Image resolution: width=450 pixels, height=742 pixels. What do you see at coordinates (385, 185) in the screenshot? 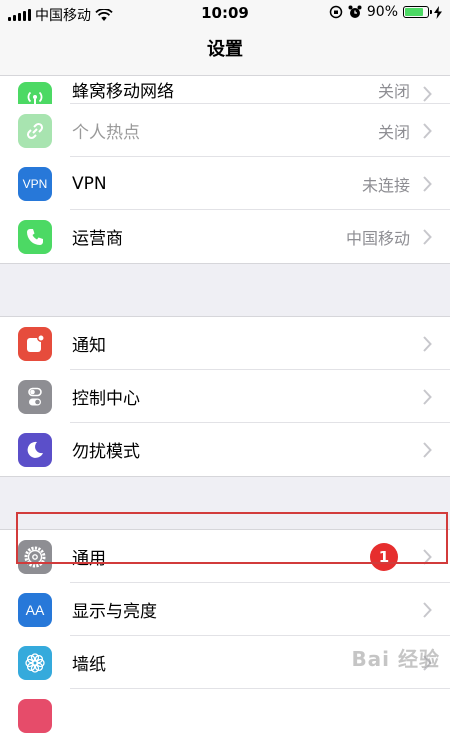
I see `settings-row-value: 未连接` at bounding box center [385, 185].